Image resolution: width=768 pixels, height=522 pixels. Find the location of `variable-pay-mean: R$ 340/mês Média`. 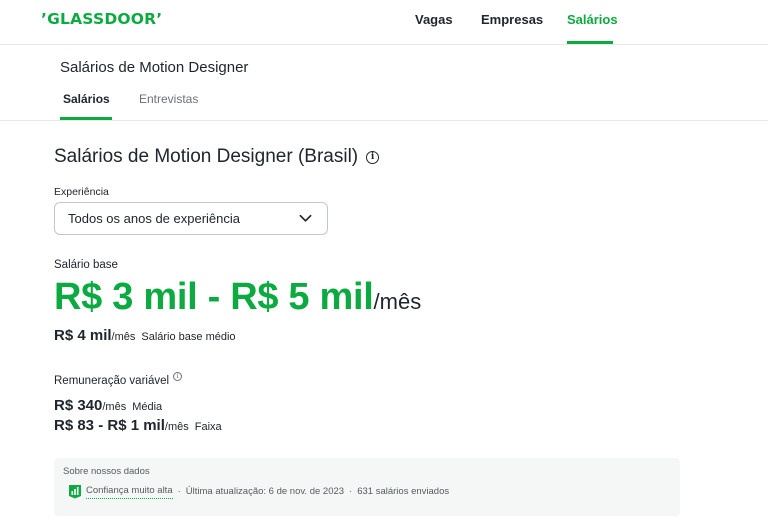

variable-pay-mean: R$ 340/mês Média is located at coordinates (108, 405).